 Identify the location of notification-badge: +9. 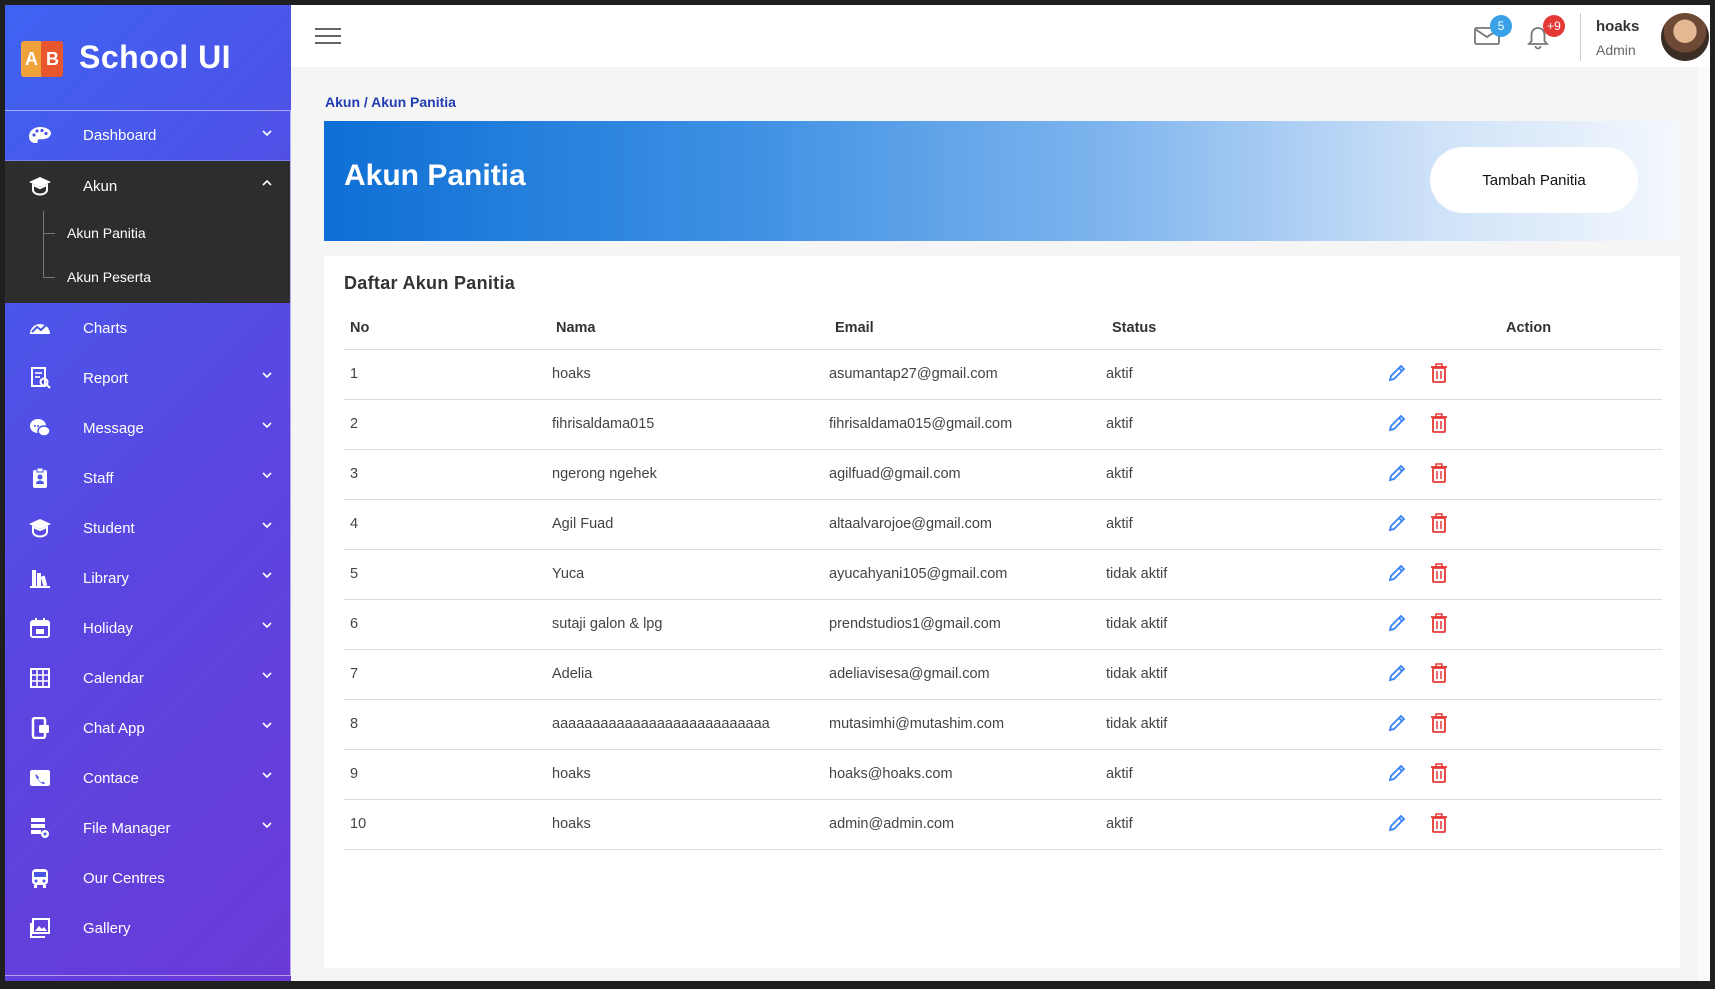
(1554, 26).